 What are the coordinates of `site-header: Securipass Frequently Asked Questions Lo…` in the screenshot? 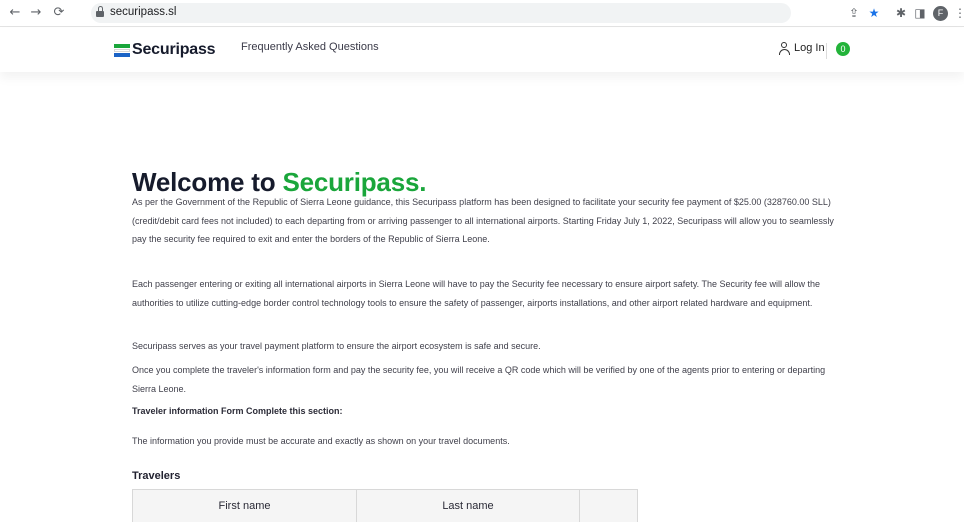 It's located at (482, 50).